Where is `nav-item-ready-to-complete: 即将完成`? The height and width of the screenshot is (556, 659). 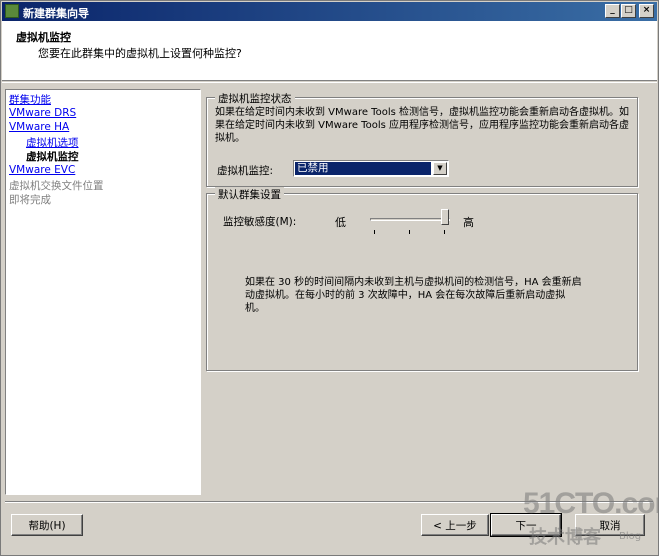
nav-item-ready-to-complete: 即将完成 is located at coordinates (30, 200).